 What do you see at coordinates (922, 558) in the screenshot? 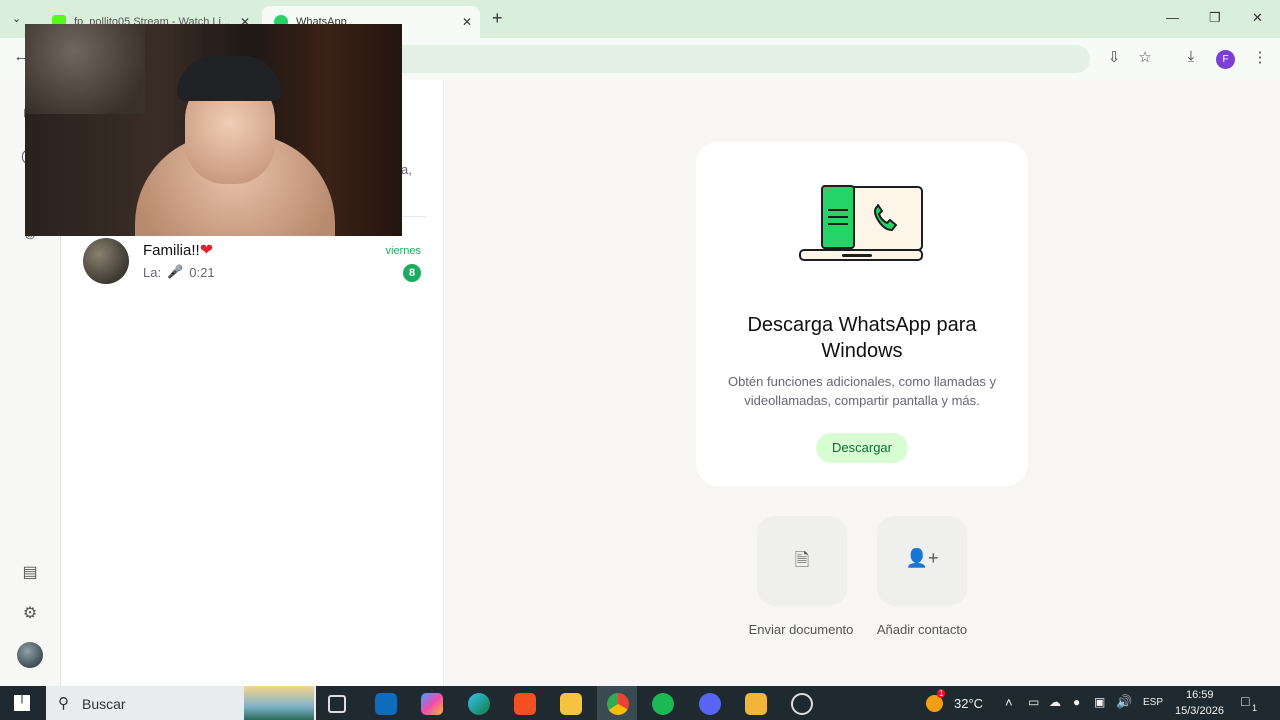
I see `add-contact-icon: 👤+` at bounding box center [922, 558].